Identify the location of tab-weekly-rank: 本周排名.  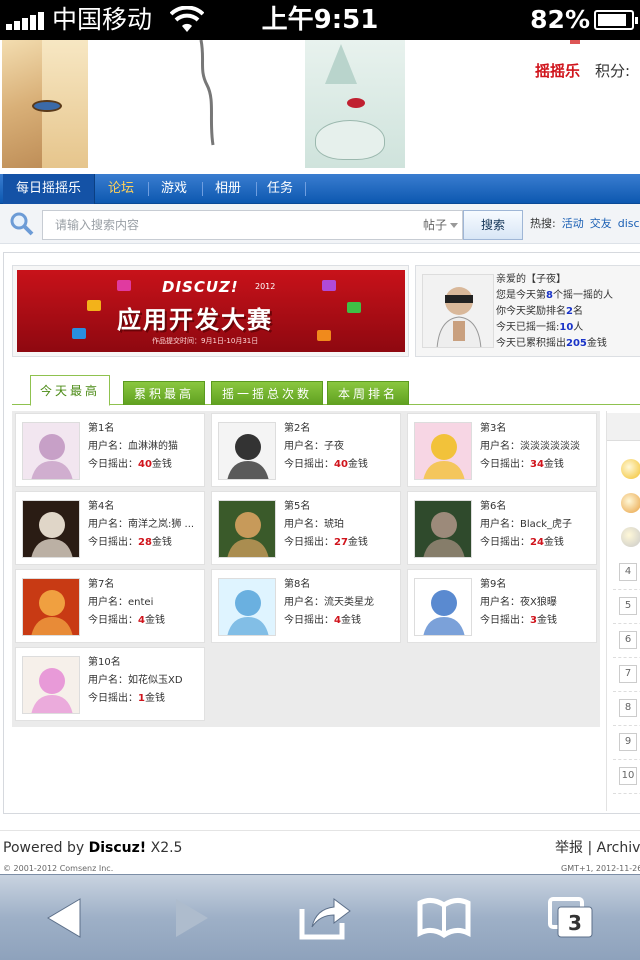
(368, 393).